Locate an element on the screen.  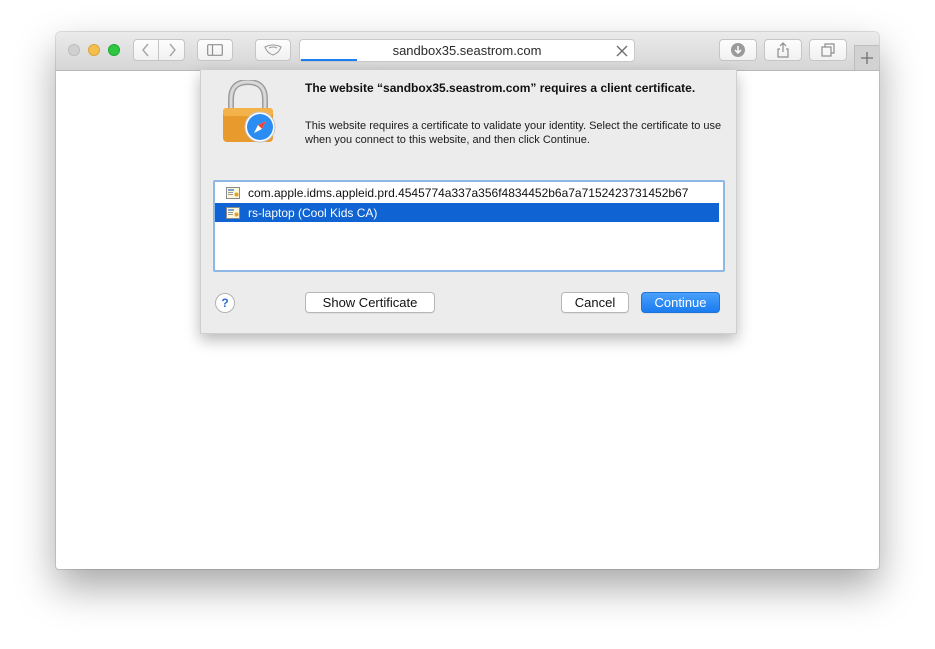
address-text: sandbox35.seastrom.com is located at coordinates (467, 50).